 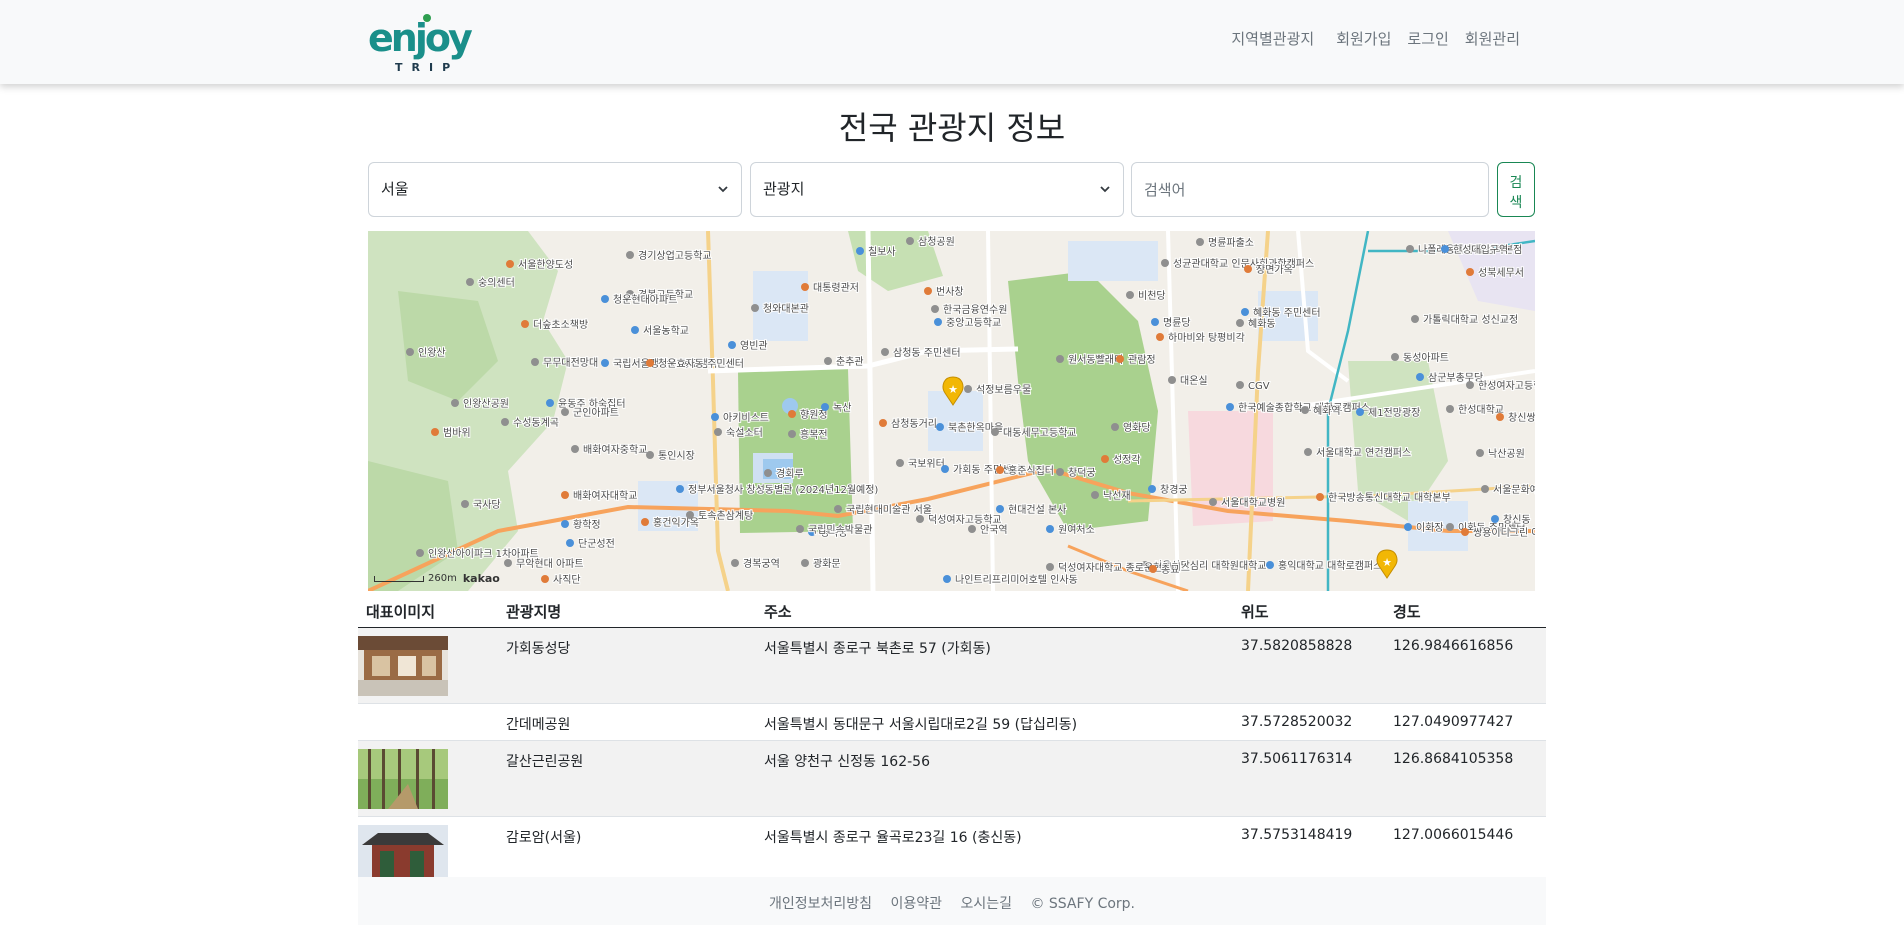 What do you see at coordinates (1426, 358) in the screenshot?
I see `map-poi-label: 동성아파트` at bounding box center [1426, 358].